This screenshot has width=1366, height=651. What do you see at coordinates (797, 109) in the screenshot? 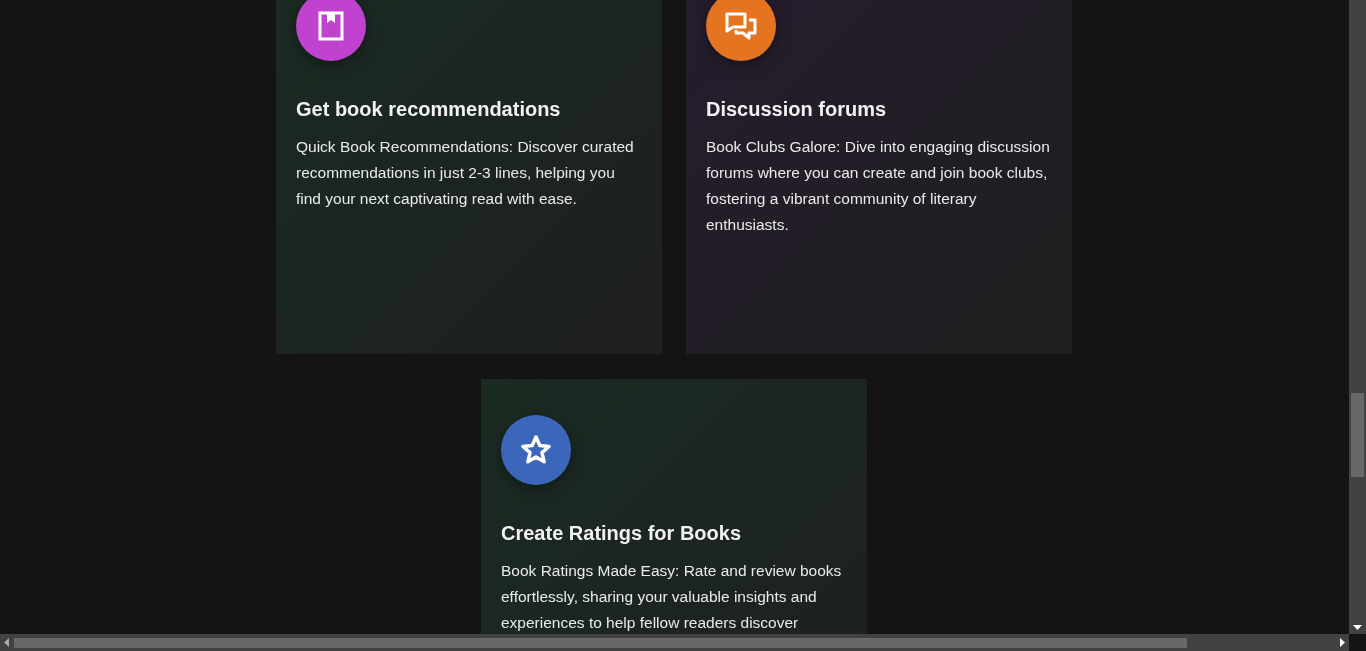
I see `card-title: Discussion forums` at bounding box center [797, 109].